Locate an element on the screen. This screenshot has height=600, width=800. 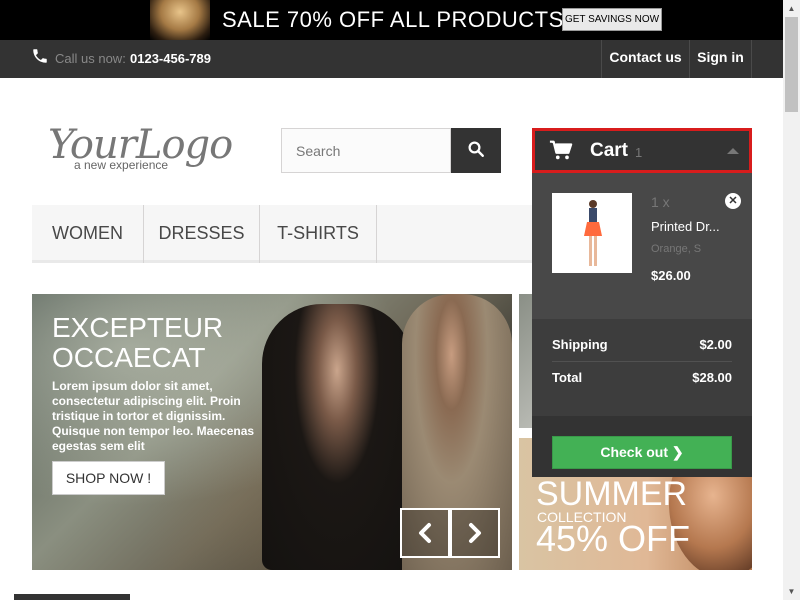
shopping-cart-icon is located at coordinates (561, 150).